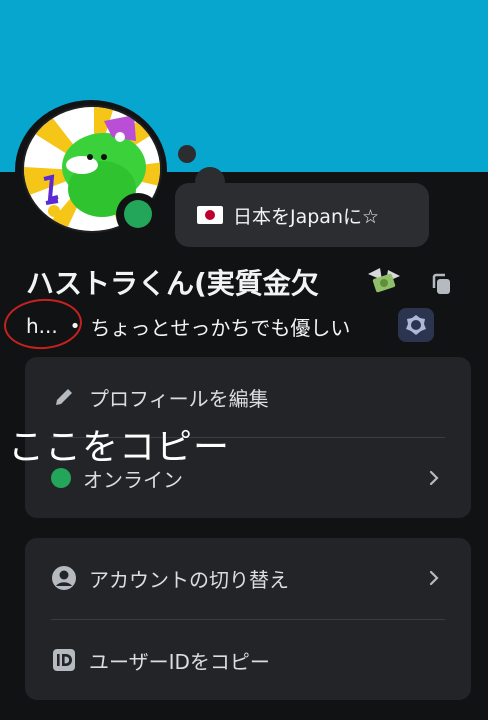  What do you see at coordinates (442, 284) in the screenshot?
I see `copy-icon` at bounding box center [442, 284].